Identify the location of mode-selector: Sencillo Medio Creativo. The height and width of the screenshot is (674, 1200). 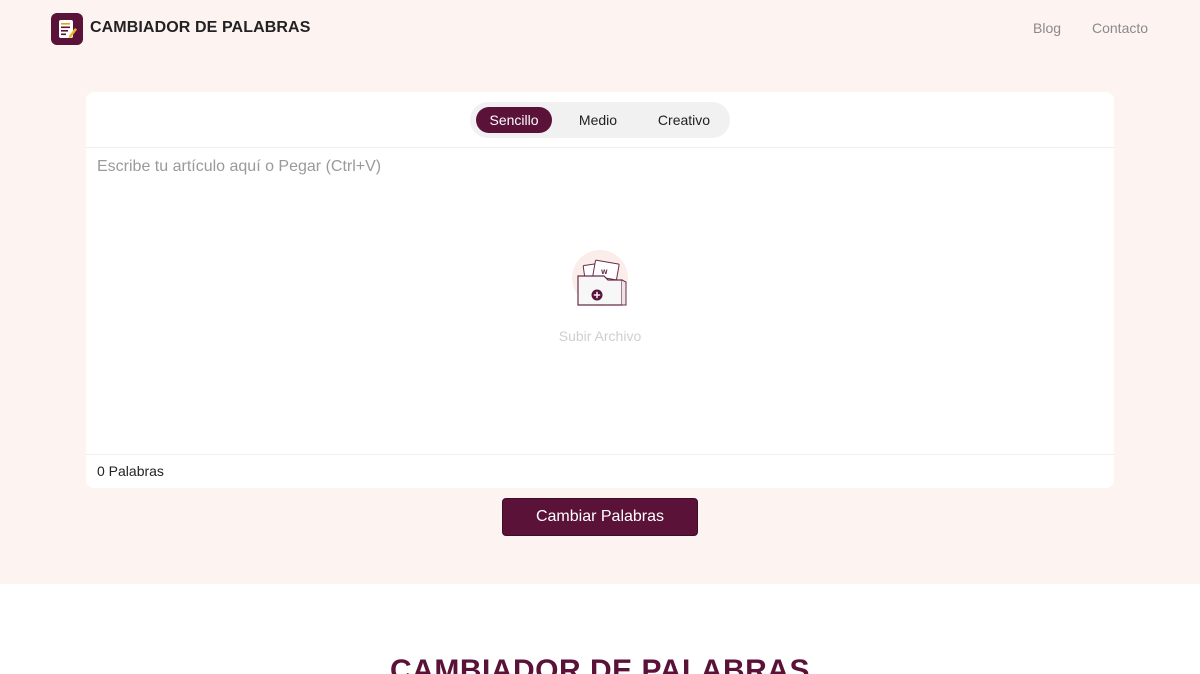
(600, 120).